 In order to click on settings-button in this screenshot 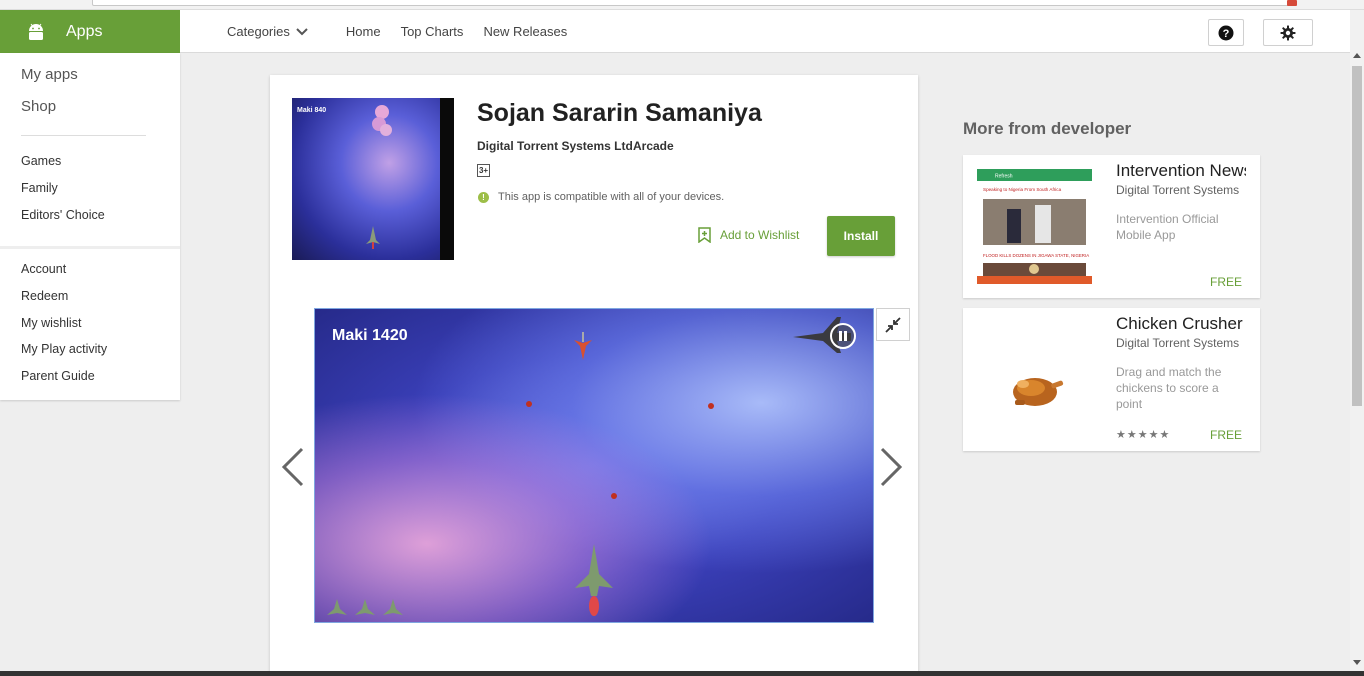, I will do `click(1288, 32)`.